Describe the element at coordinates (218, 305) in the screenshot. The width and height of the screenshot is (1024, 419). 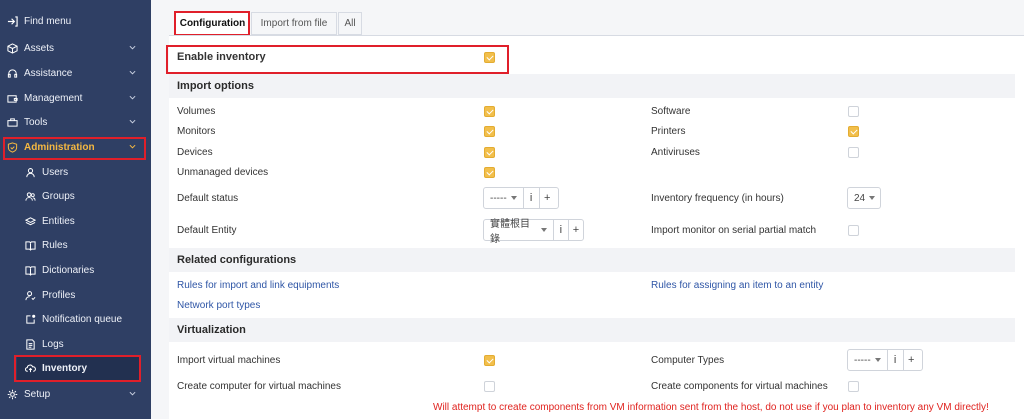
I see `network-port-types-link: Network port types` at that location.